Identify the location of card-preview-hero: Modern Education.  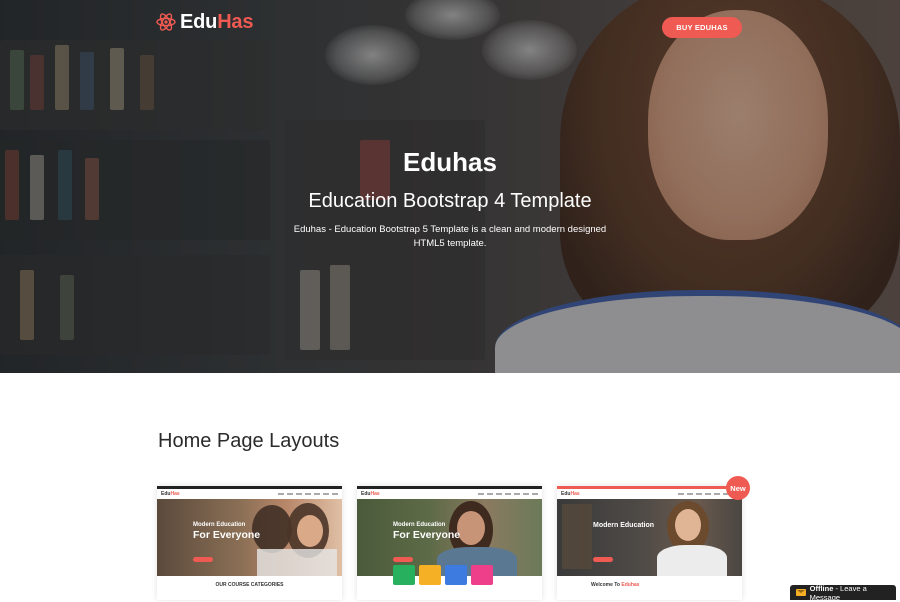
(649, 537).